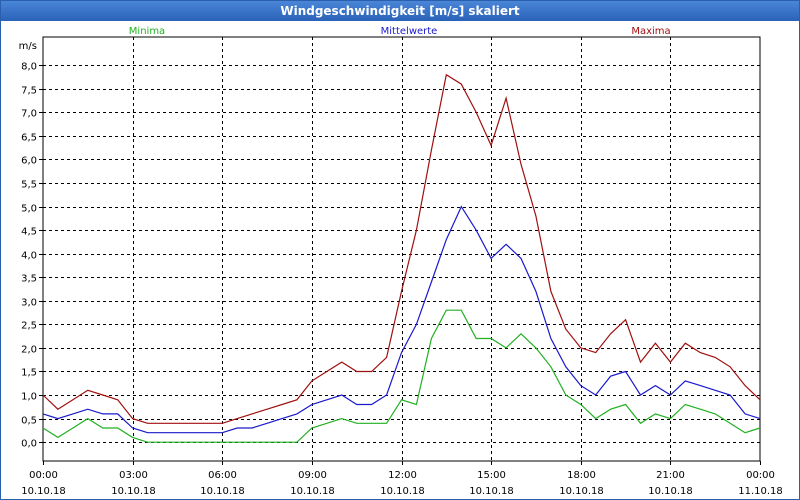 The height and width of the screenshot is (500, 800). I want to click on y-tick-label: 6,5, so click(29, 138).